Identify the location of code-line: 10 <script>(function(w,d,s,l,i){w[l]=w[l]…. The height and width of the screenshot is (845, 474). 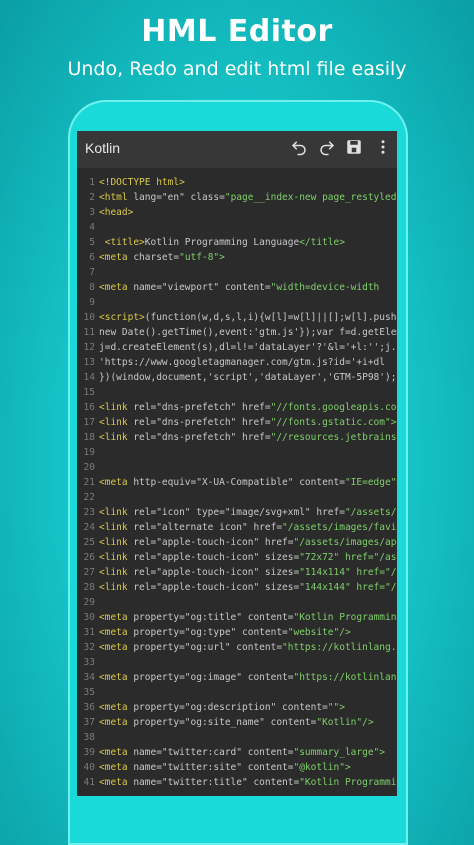
(237, 317).